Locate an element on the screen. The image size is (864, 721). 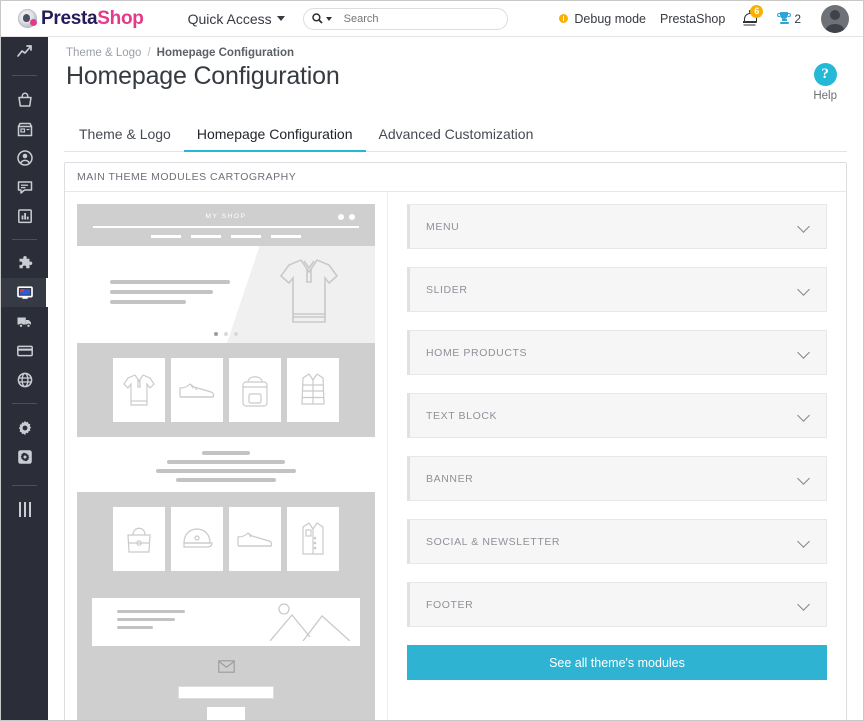
chat-bubble-icon is located at coordinates (25, 187).